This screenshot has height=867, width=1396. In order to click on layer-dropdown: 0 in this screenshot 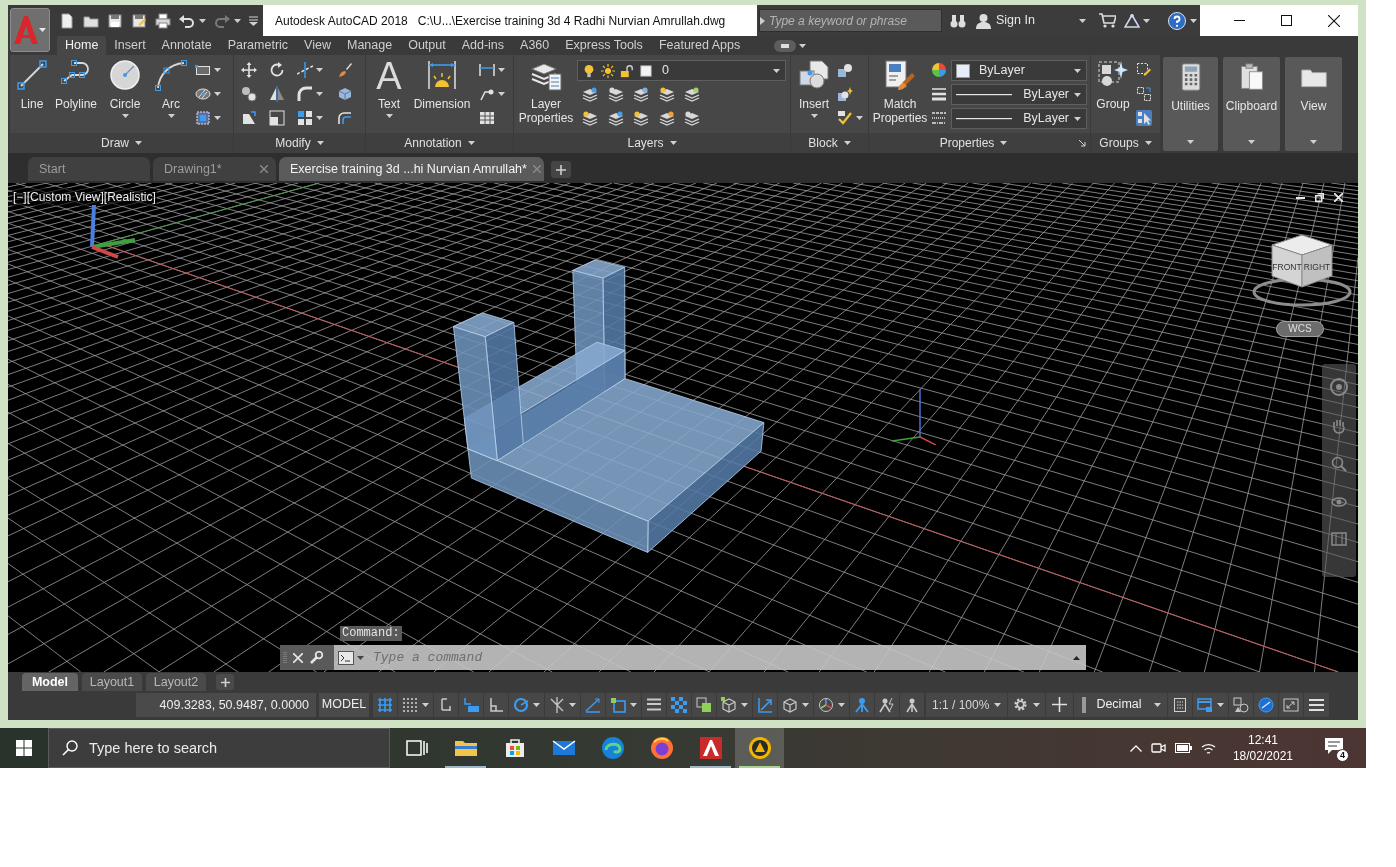, I will do `click(681, 70)`.